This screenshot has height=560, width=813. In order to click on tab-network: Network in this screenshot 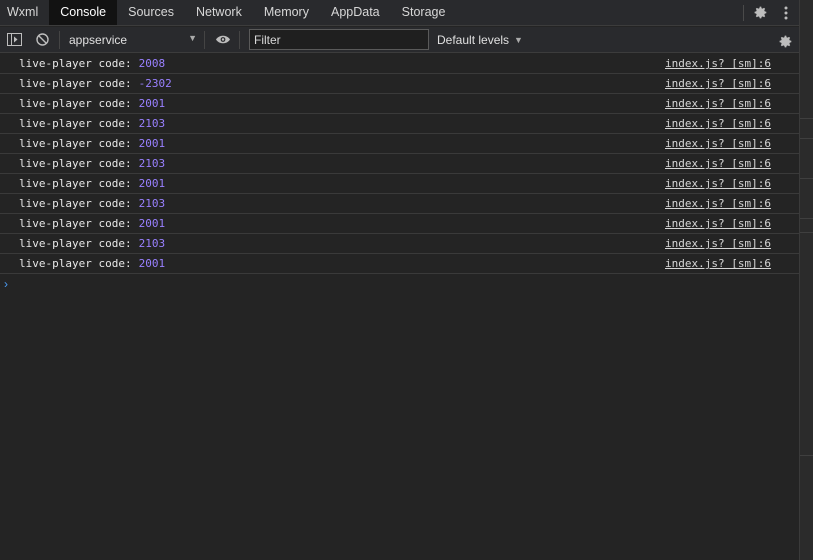, I will do `click(219, 12)`.